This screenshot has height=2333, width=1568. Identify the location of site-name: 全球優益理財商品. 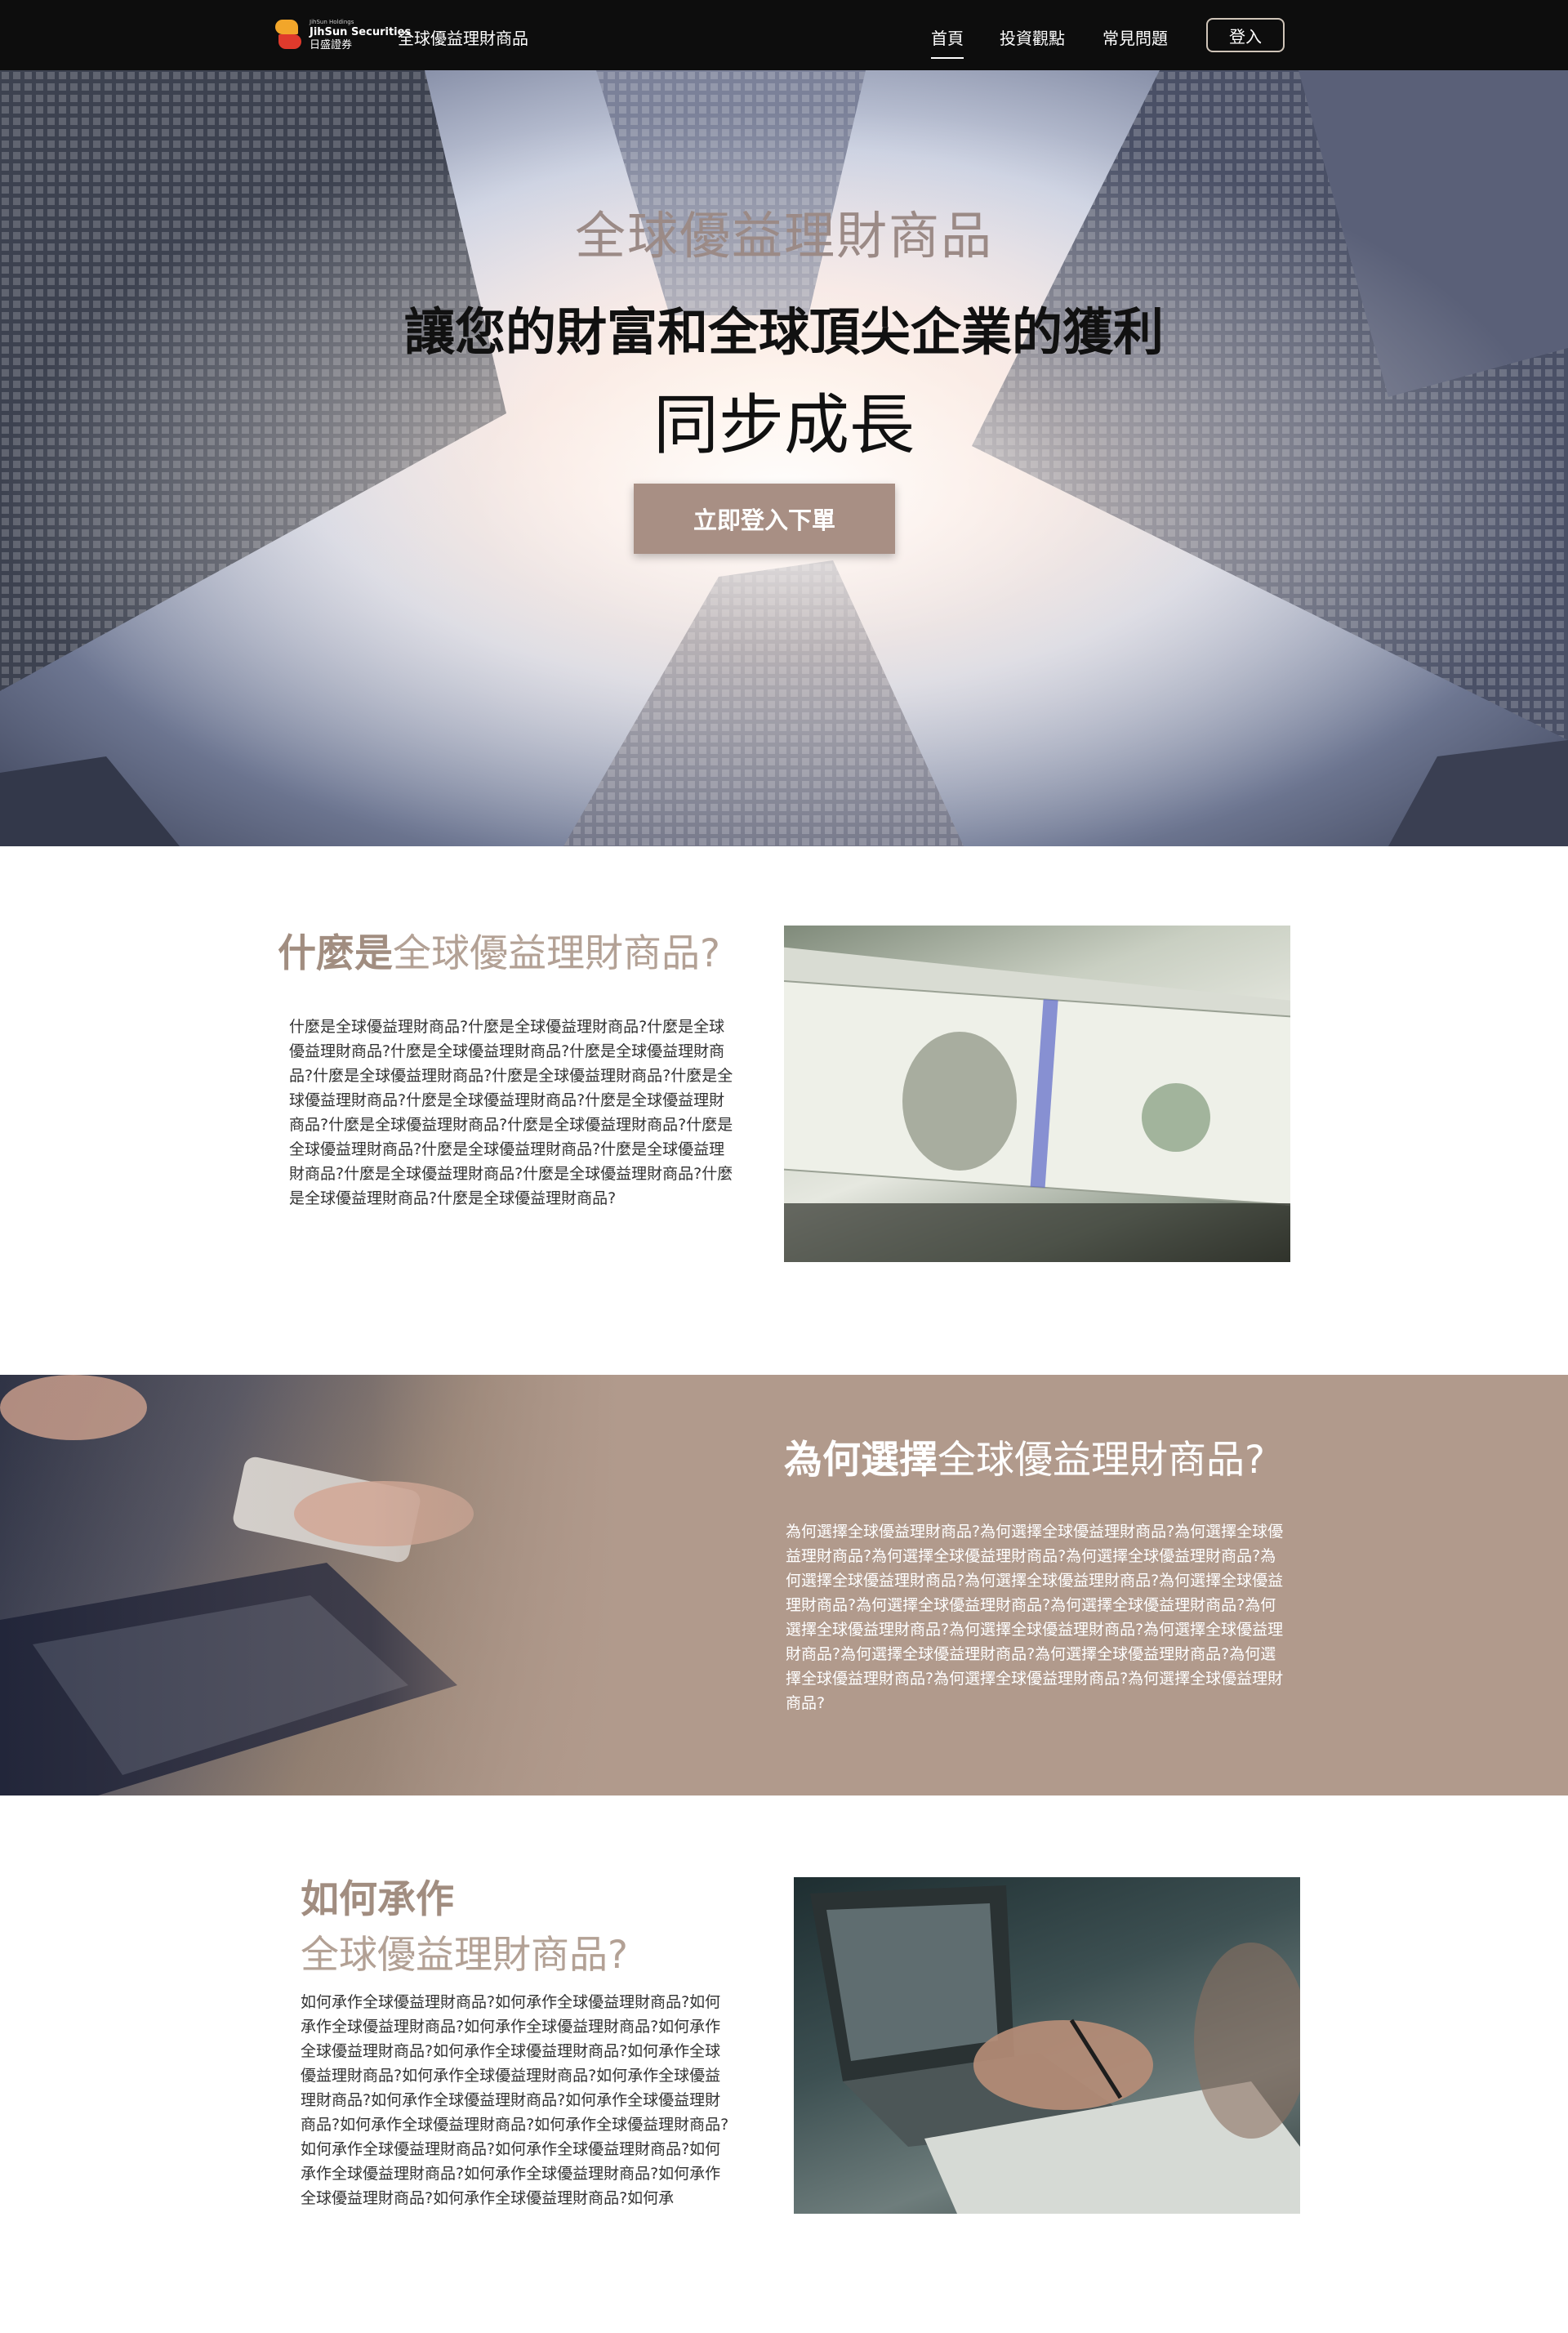
(463, 39).